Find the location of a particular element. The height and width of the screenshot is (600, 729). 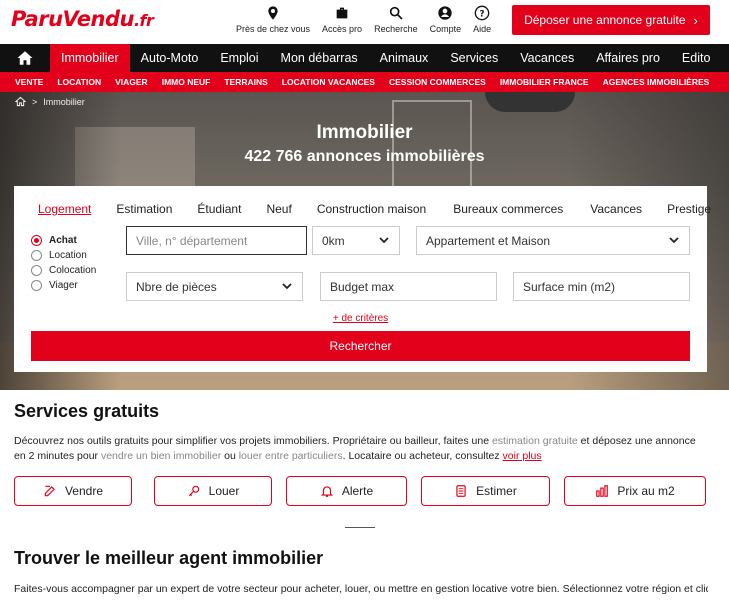

more-criteria-link: + de critères is located at coordinates (360, 318).